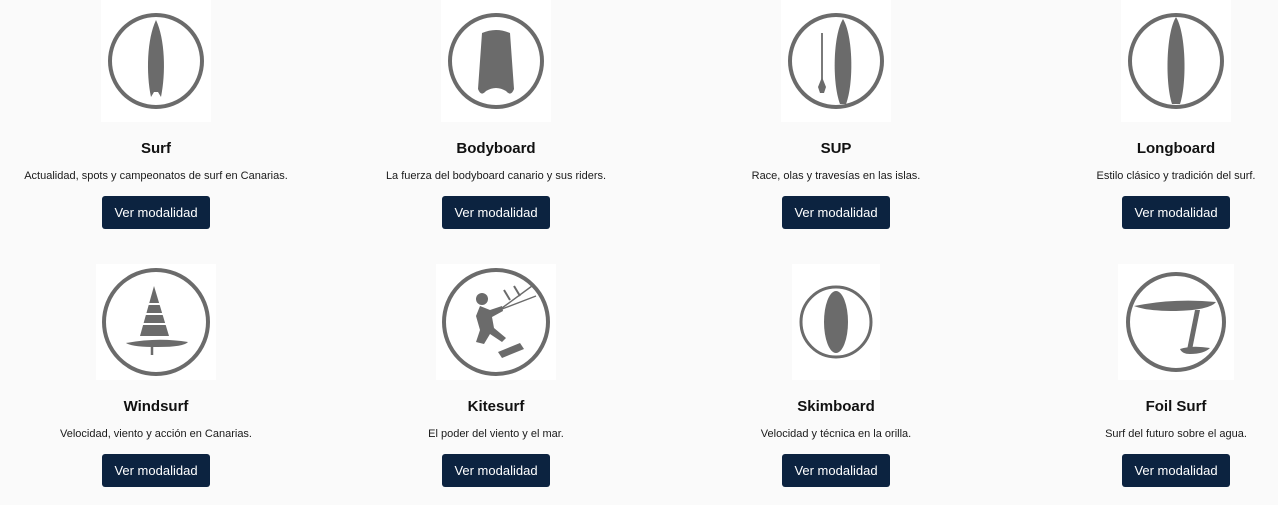  What do you see at coordinates (156, 61) in the screenshot?
I see `surfboard-icon` at bounding box center [156, 61].